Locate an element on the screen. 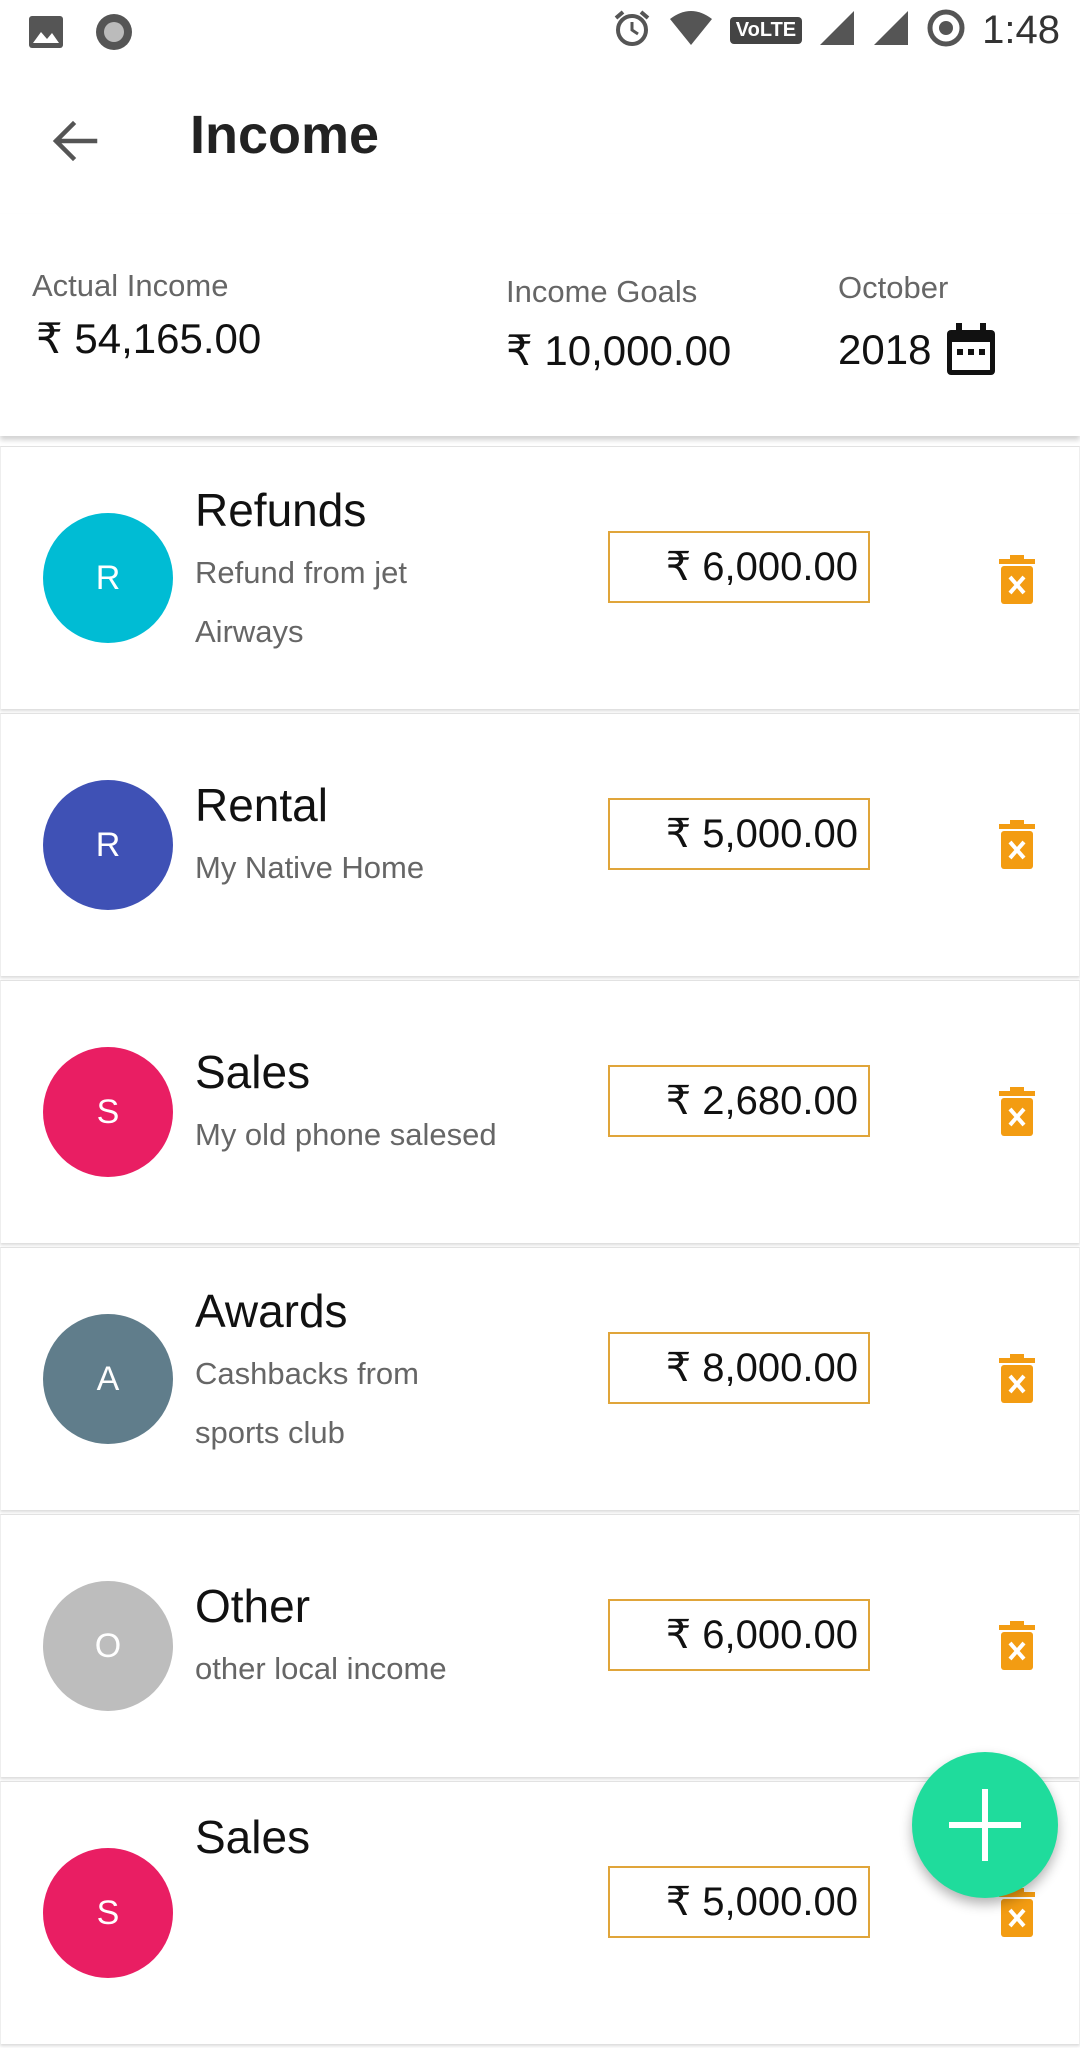 The height and width of the screenshot is (2048, 1080). avatar: A is located at coordinates (108, 1379).